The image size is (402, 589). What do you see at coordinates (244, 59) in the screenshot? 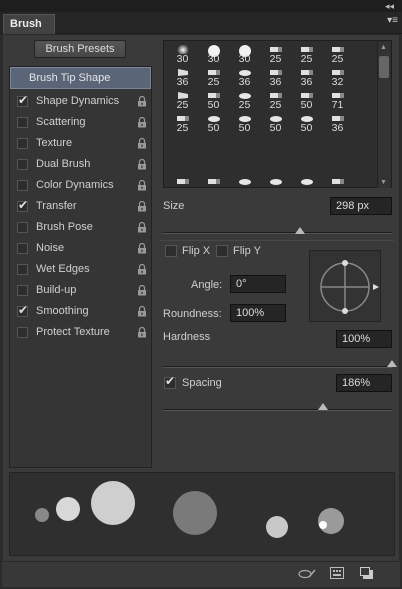
I see `brush-tip-size: 30` at bounding box center [244, 59].